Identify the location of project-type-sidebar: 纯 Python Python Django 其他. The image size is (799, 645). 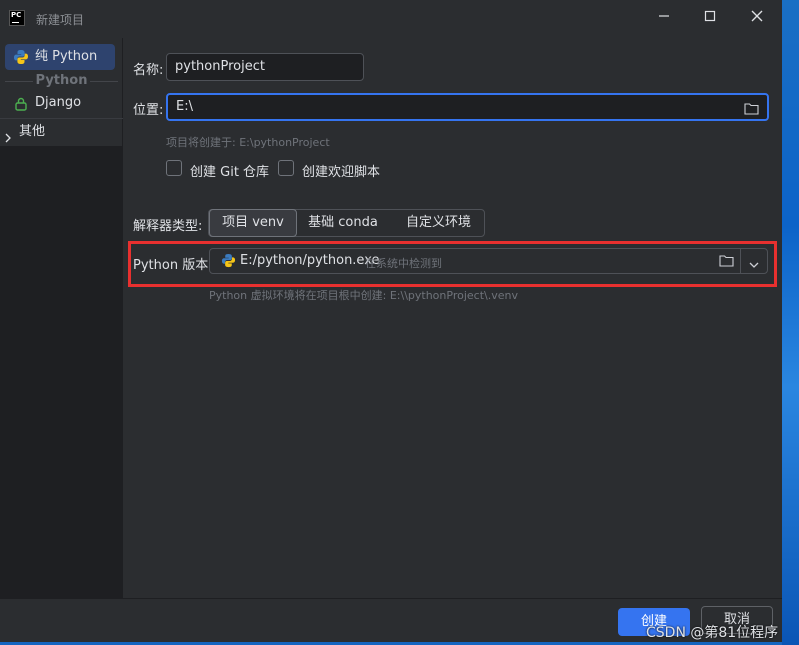
(61, 318).